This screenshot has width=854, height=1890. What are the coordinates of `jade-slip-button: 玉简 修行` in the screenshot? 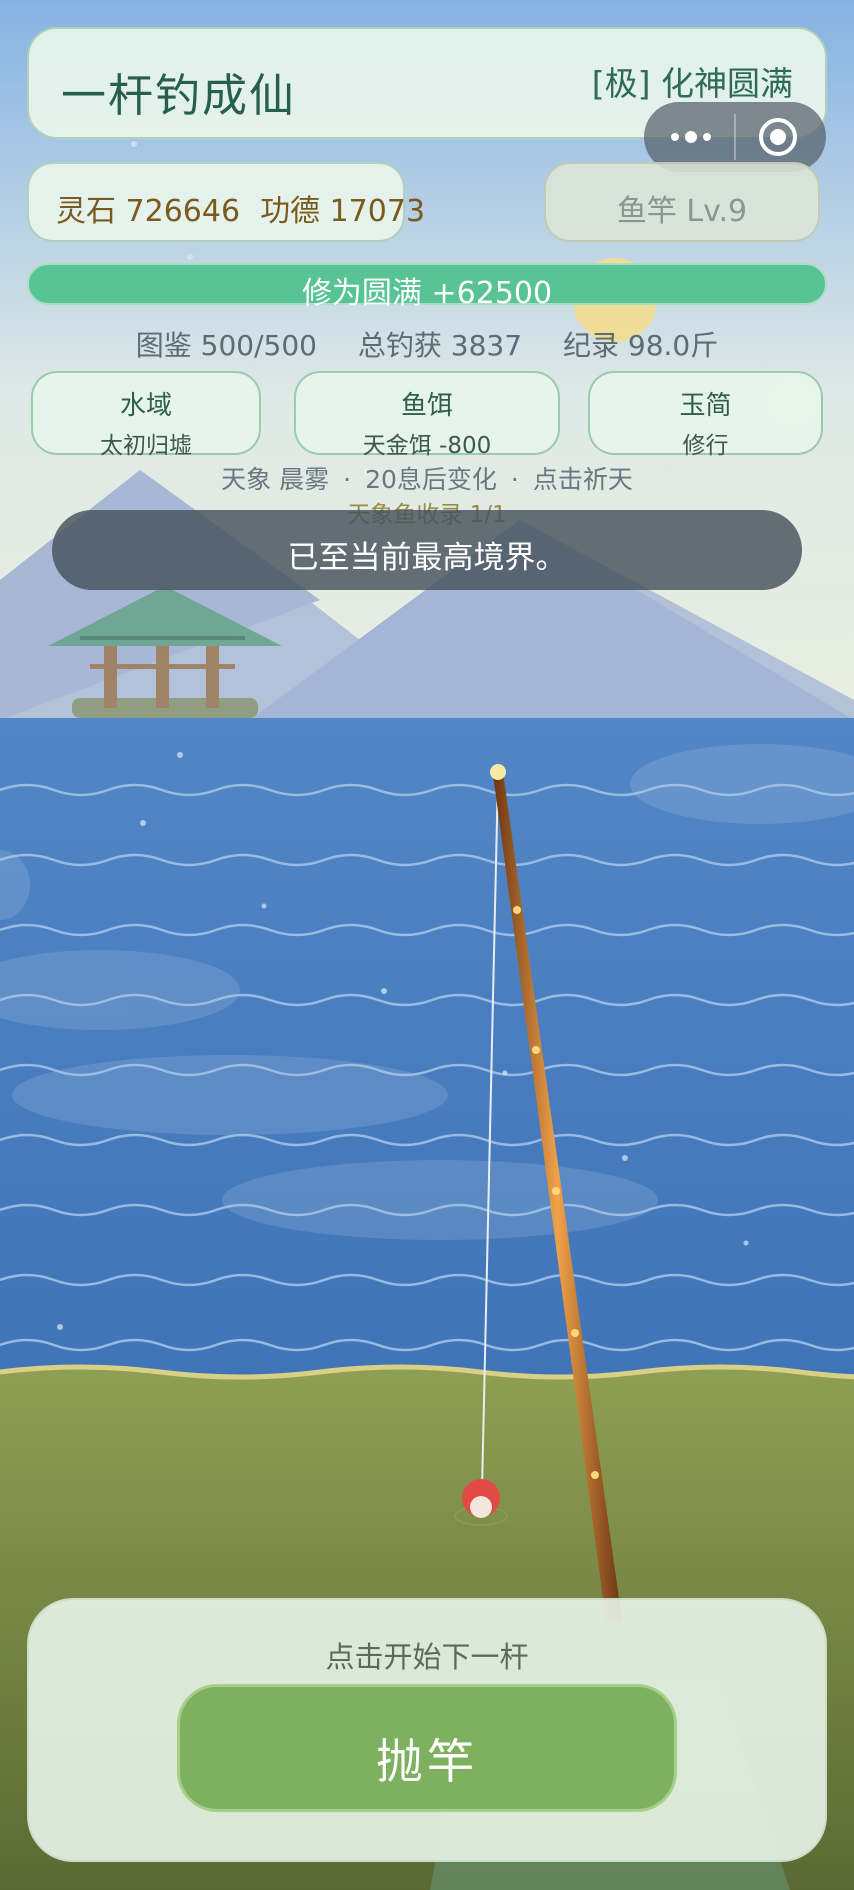 It's located at (705, 415).